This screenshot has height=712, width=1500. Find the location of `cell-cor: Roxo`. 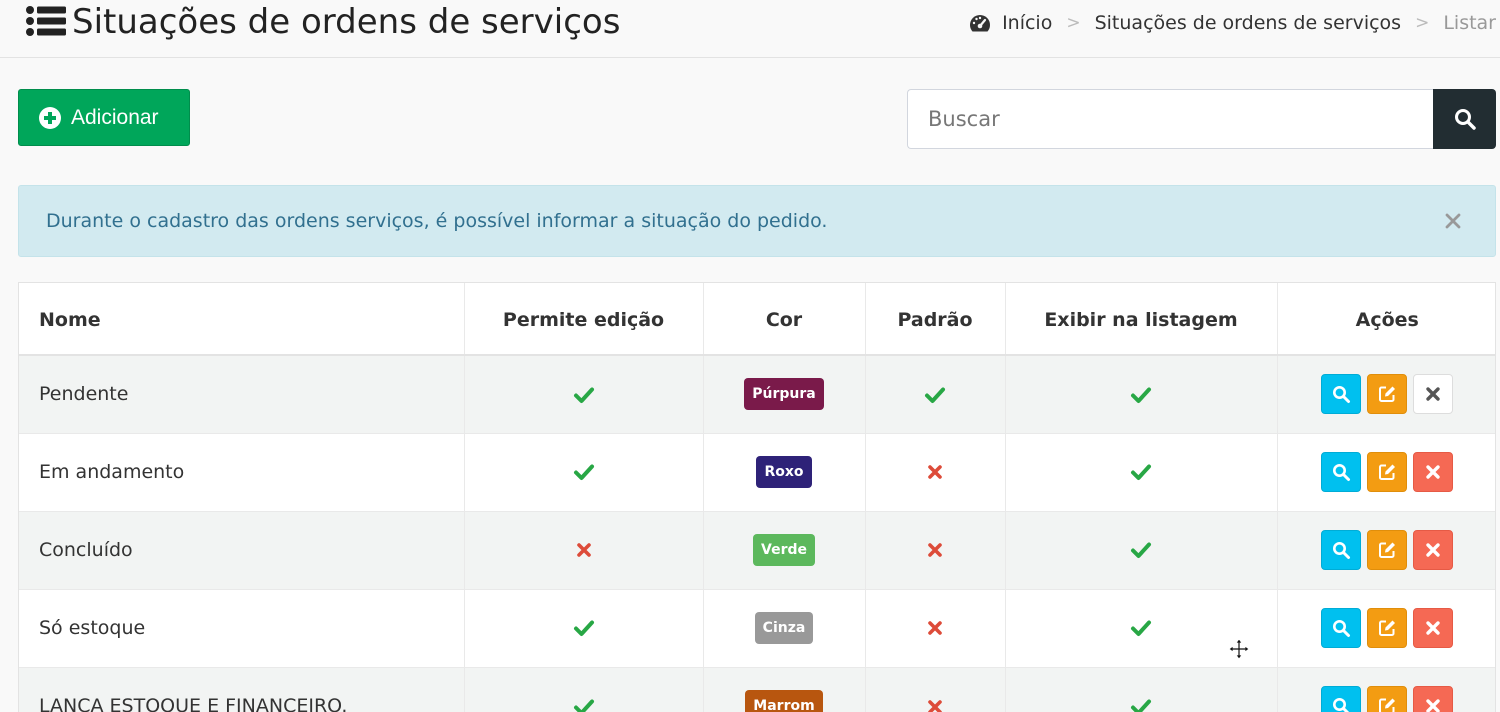

cell-cor: Roxo is located at coordinates (784, 471).